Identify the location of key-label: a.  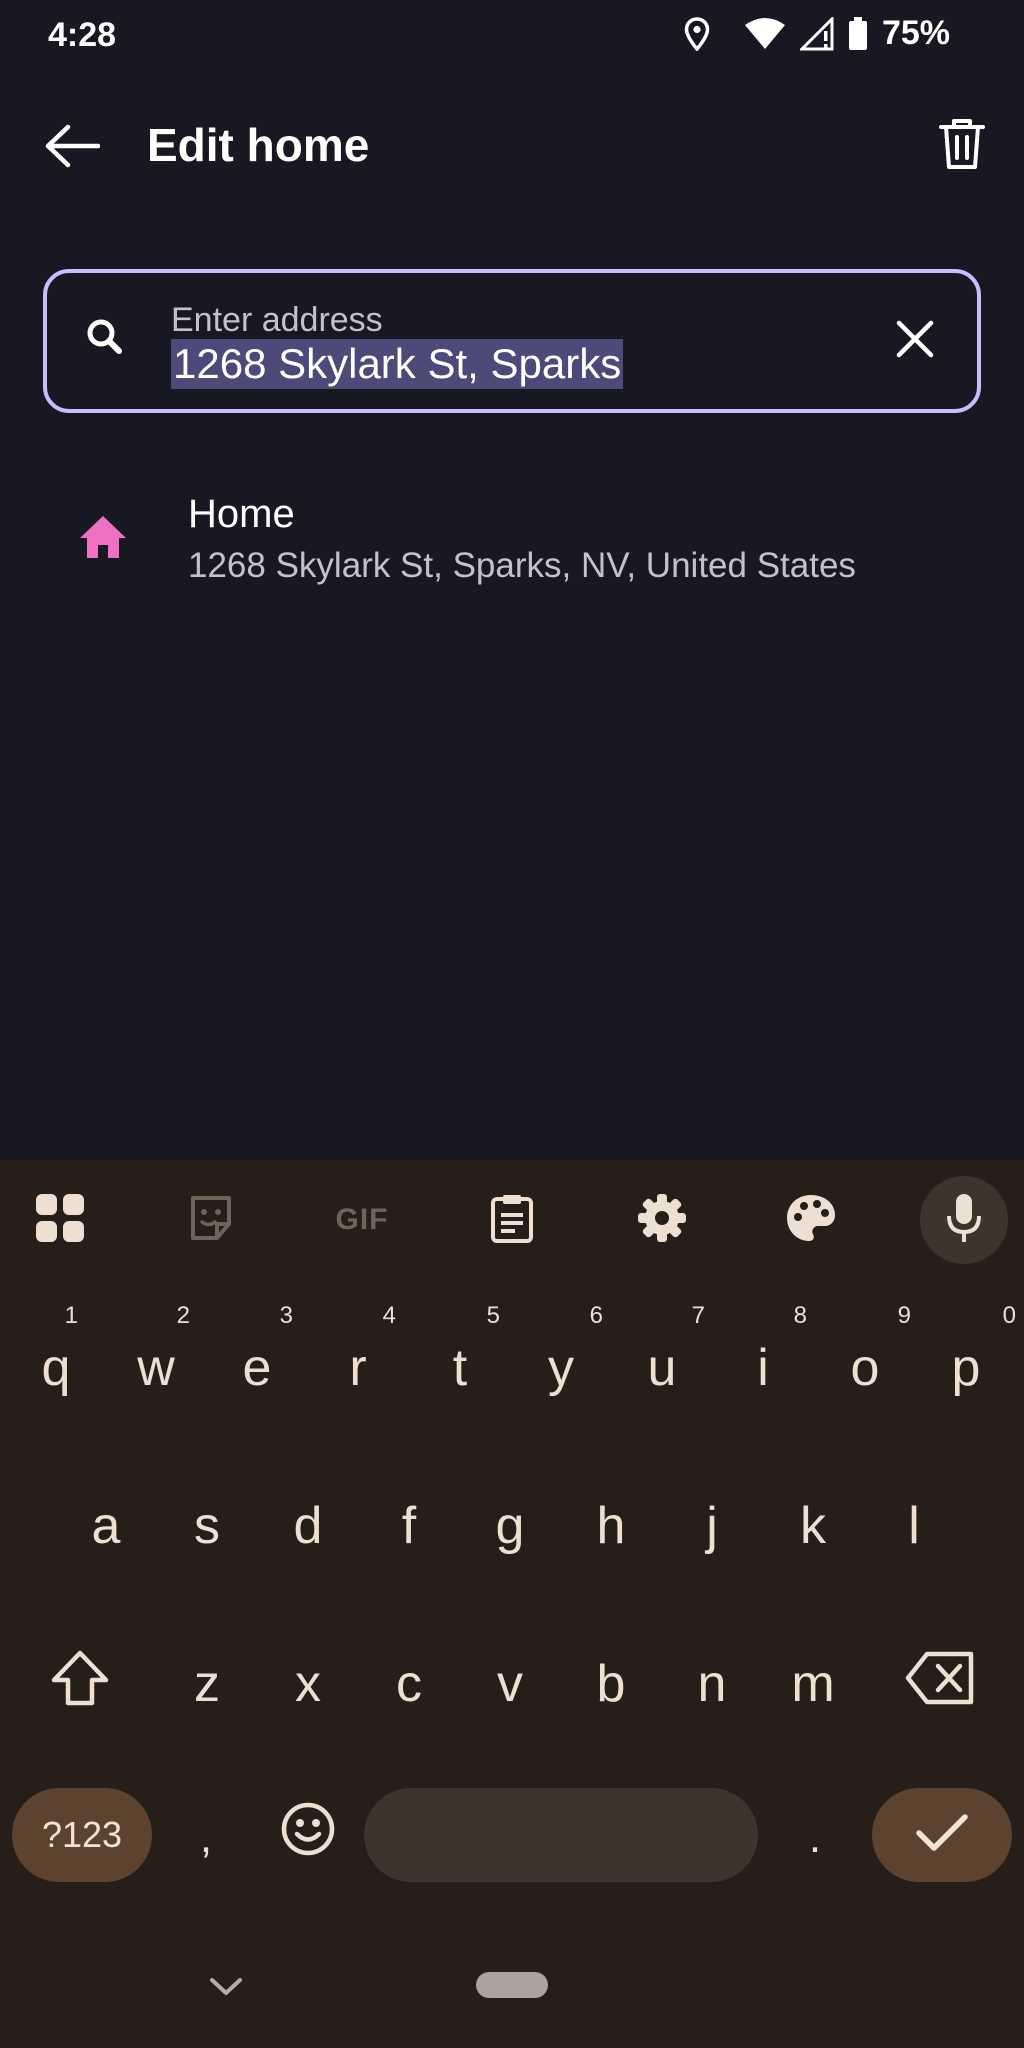
(106, 1526).